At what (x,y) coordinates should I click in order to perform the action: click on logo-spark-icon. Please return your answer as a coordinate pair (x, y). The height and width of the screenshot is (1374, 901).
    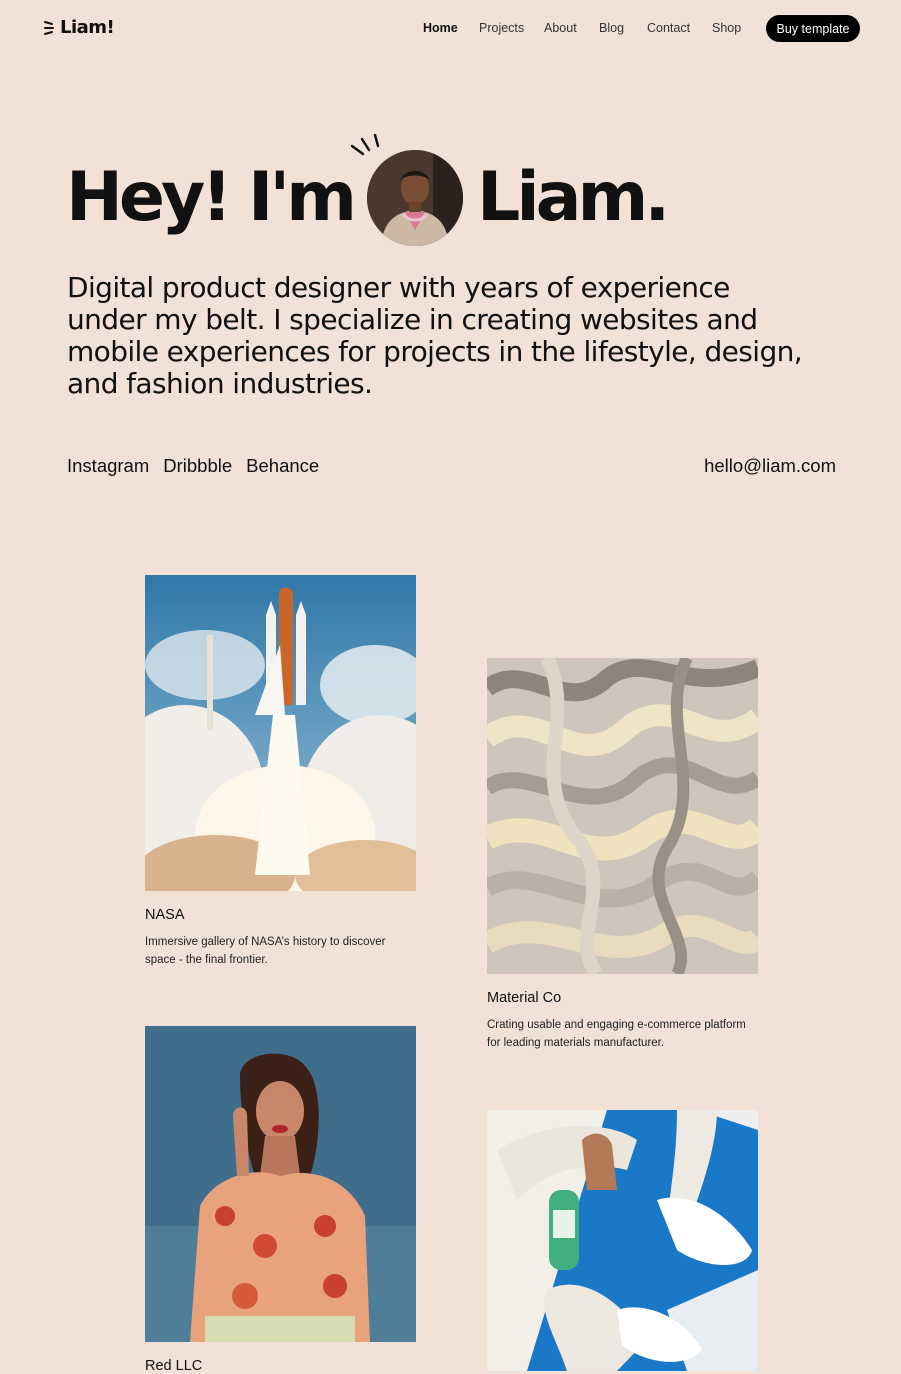
    Looking at the image, I should click on (49, 27).